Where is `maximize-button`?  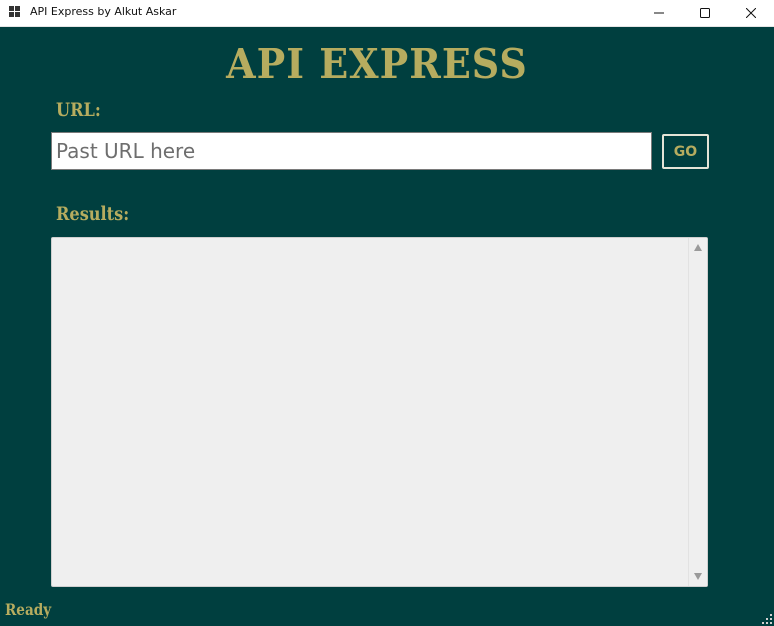
maximize-button is located at coordinates (705, 13).